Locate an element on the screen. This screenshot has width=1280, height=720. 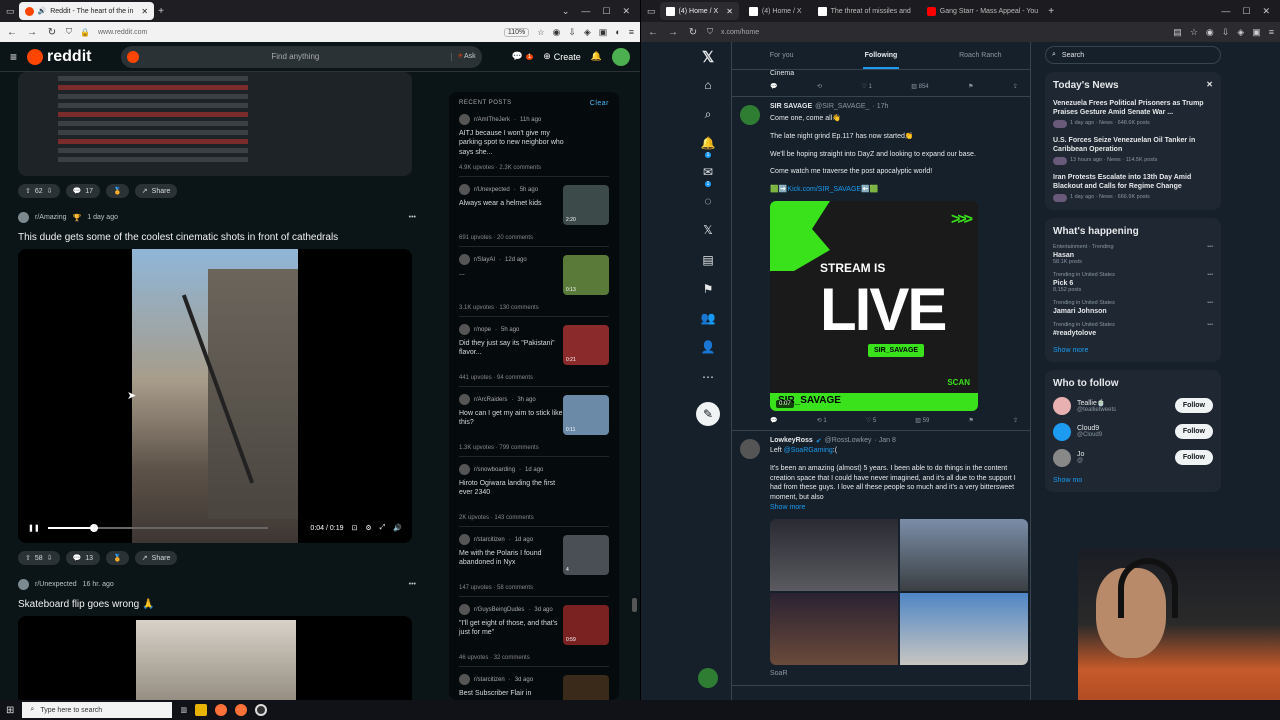
tab-missiles: The threat of missiles and is located at coordinates (864, 11).